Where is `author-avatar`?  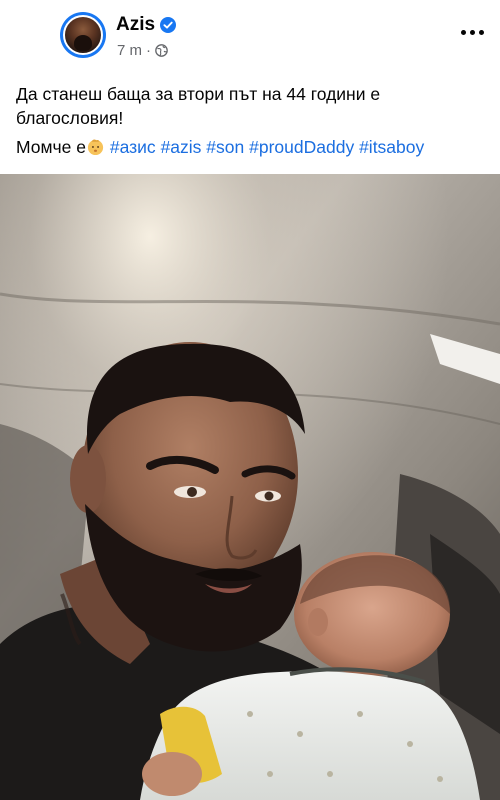 author-avatar is located at coordinates (83, 35).